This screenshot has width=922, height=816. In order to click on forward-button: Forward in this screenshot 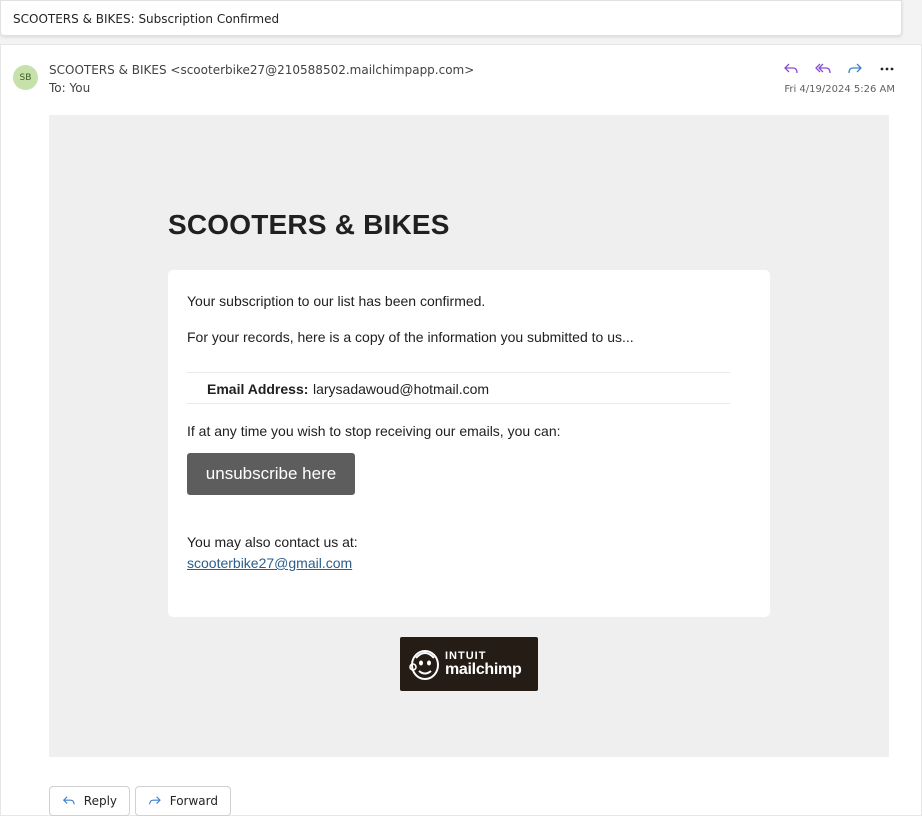, I will do `click(183, 801)`.